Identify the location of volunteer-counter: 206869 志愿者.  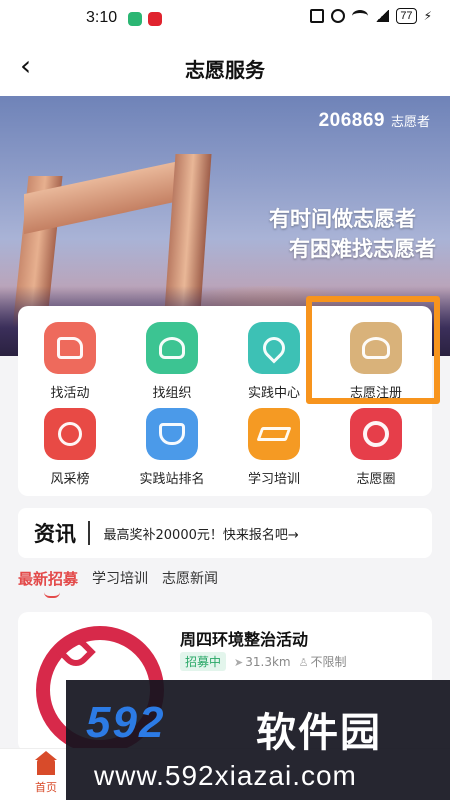
(374, 121).